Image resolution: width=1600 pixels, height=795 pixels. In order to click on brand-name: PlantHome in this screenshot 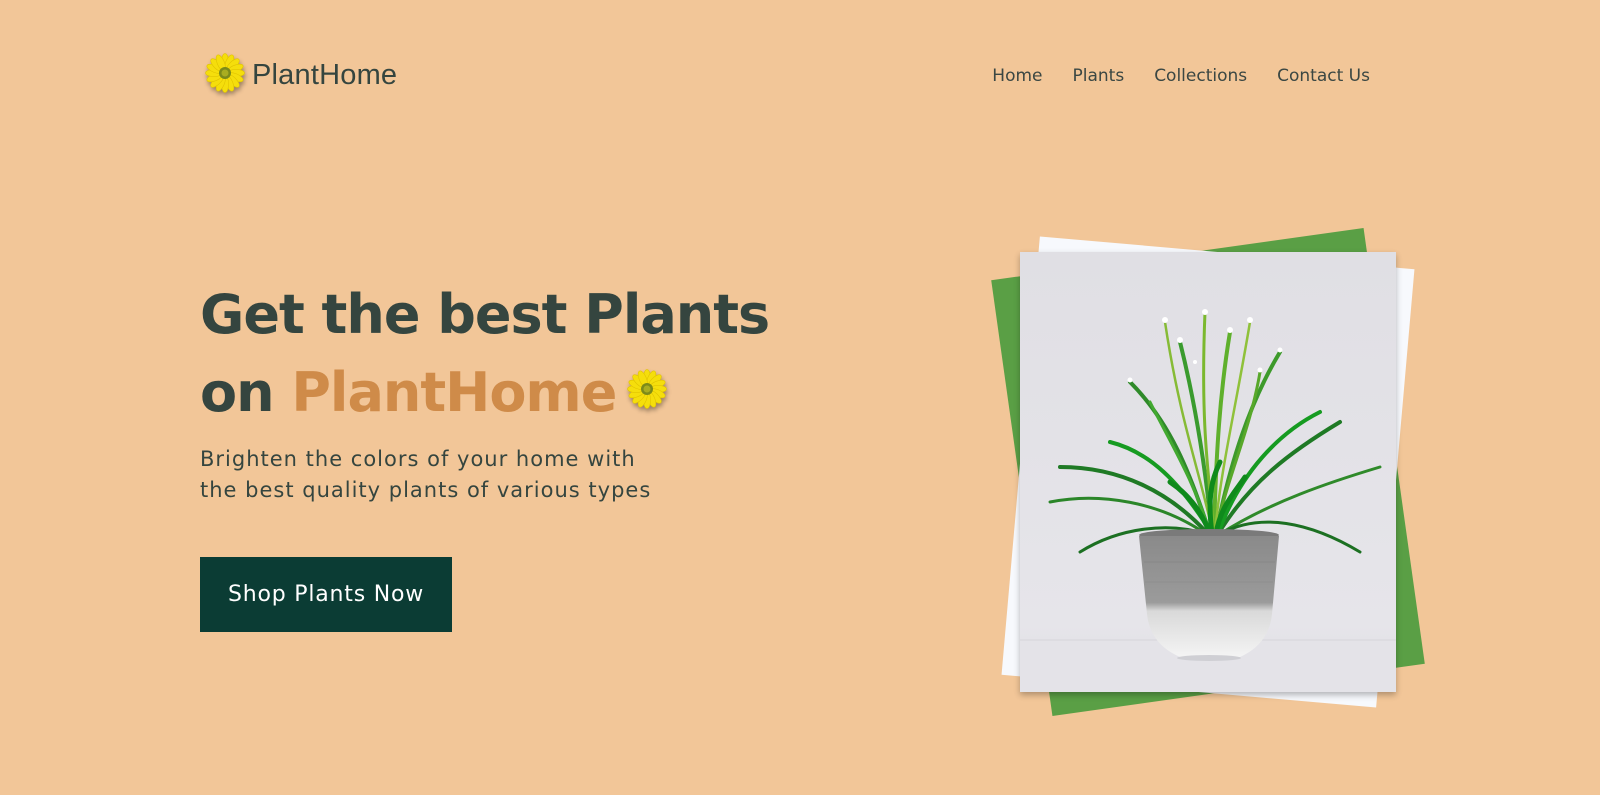, I will do `click(325, 74)`.